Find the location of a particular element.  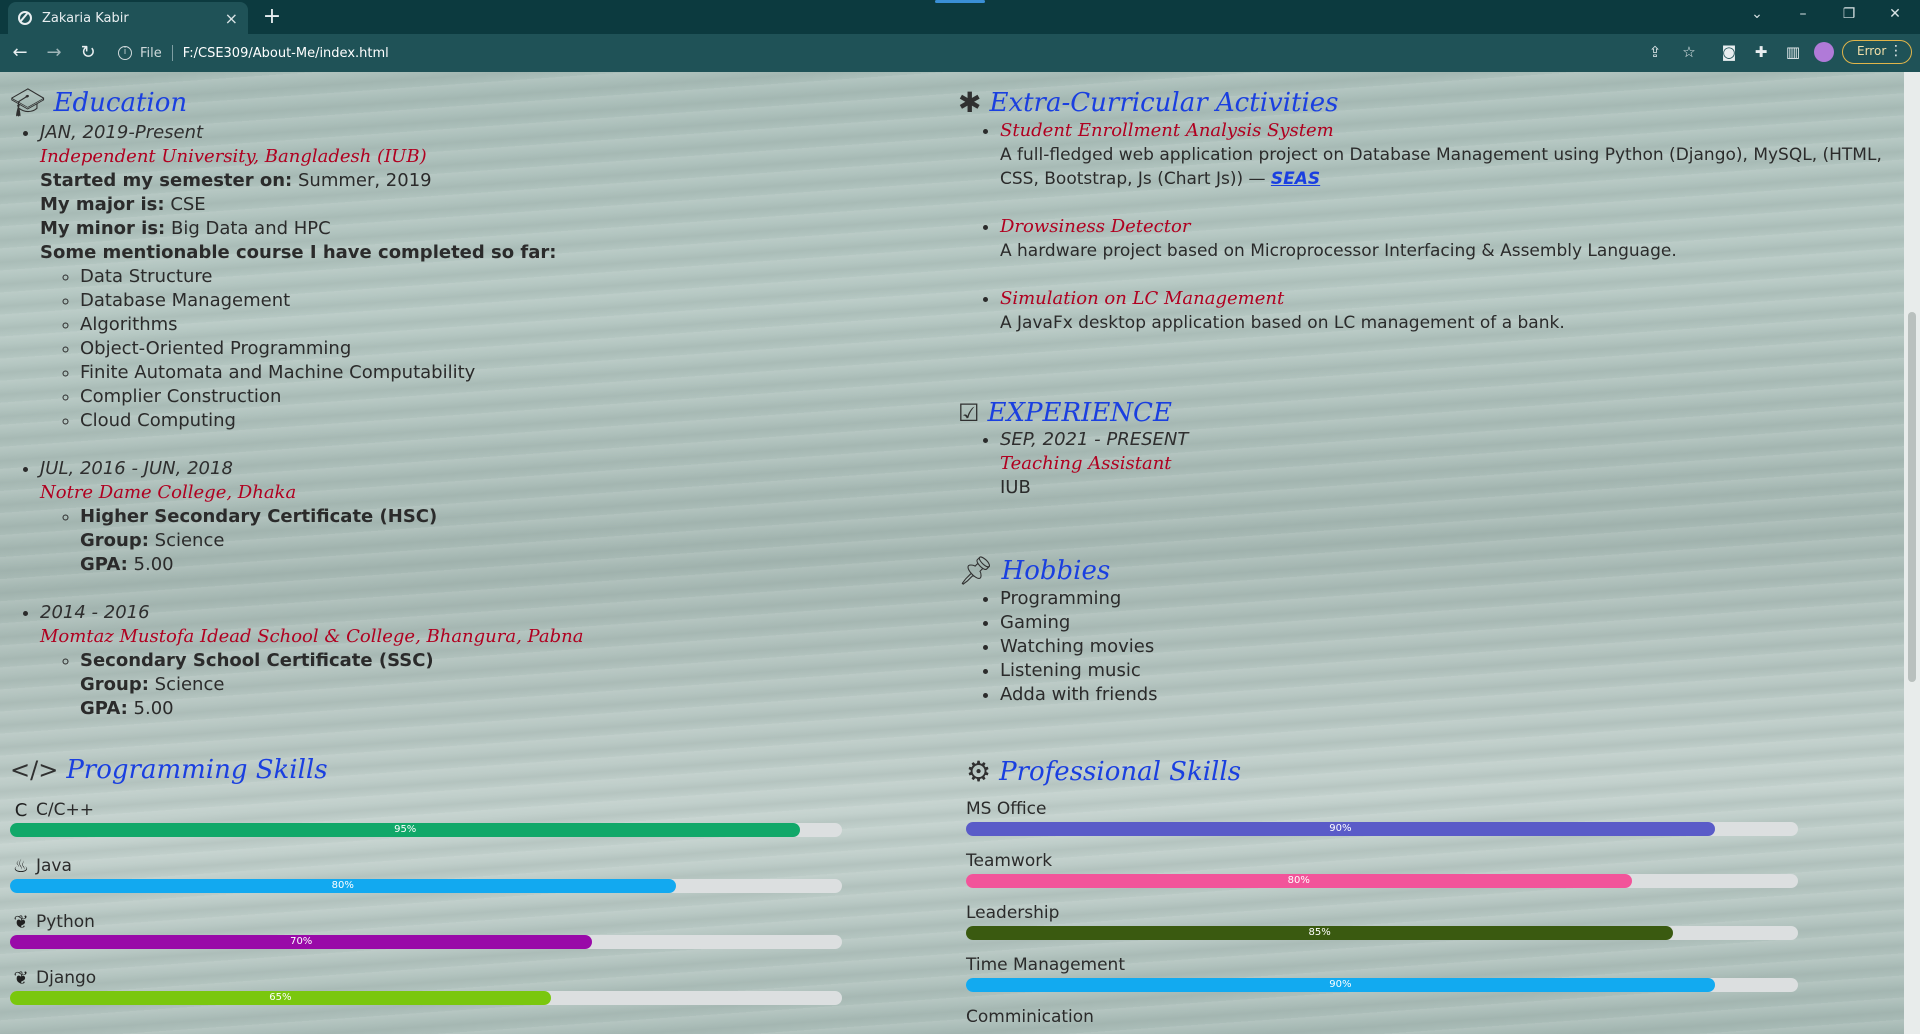

skill-bar-track: 95% is located at coordinates (426, 830).